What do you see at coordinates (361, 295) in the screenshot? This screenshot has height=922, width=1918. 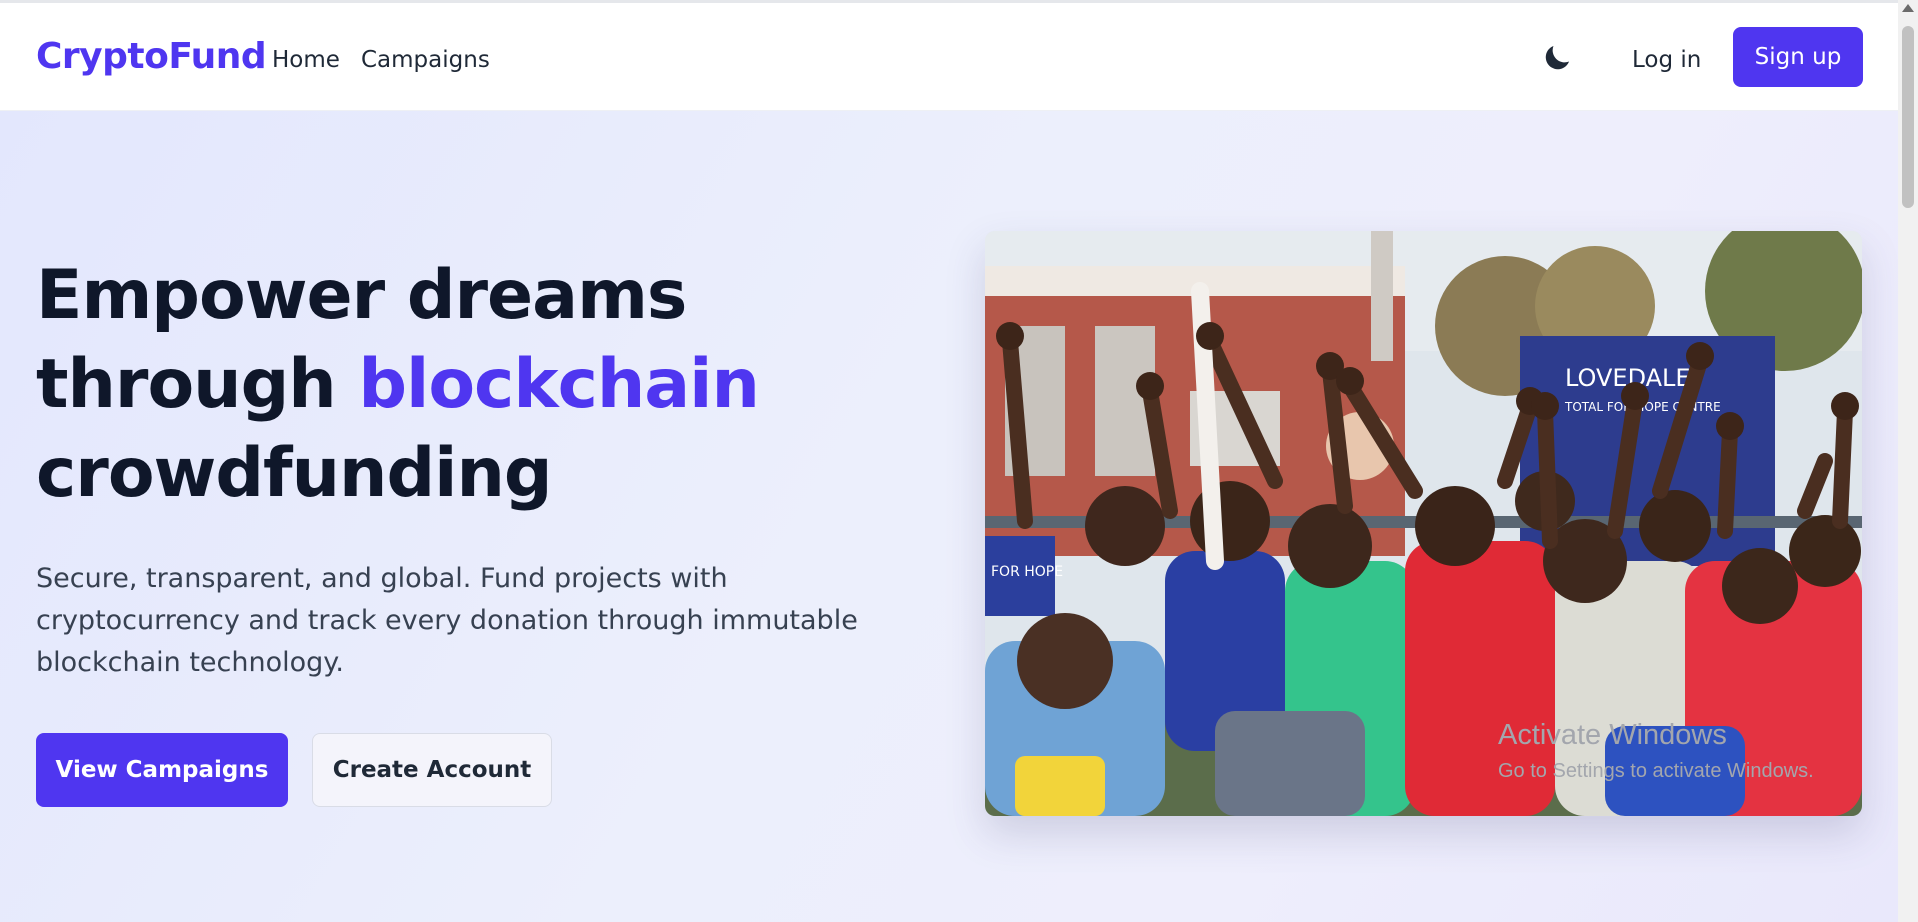 I see `headline-line-1: Empower dreams` at bounding box center [361, 295].